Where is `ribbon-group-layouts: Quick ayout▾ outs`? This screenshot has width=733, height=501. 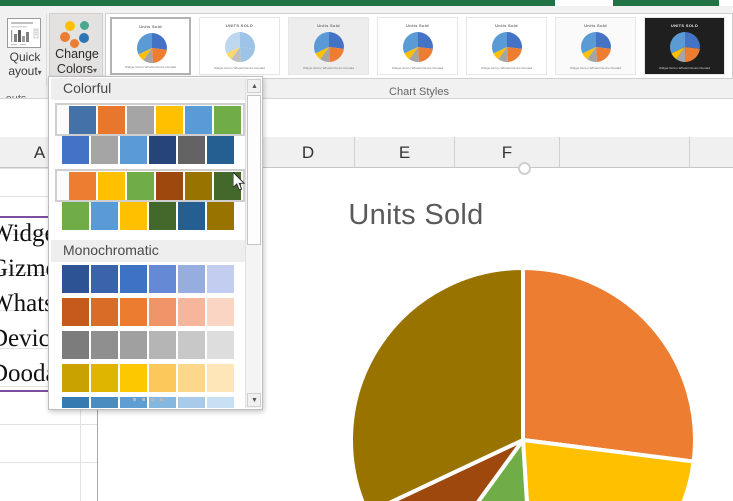 ribbon-group-layouts: Quick ayout▾ outs is located at coordinates (23, 59).